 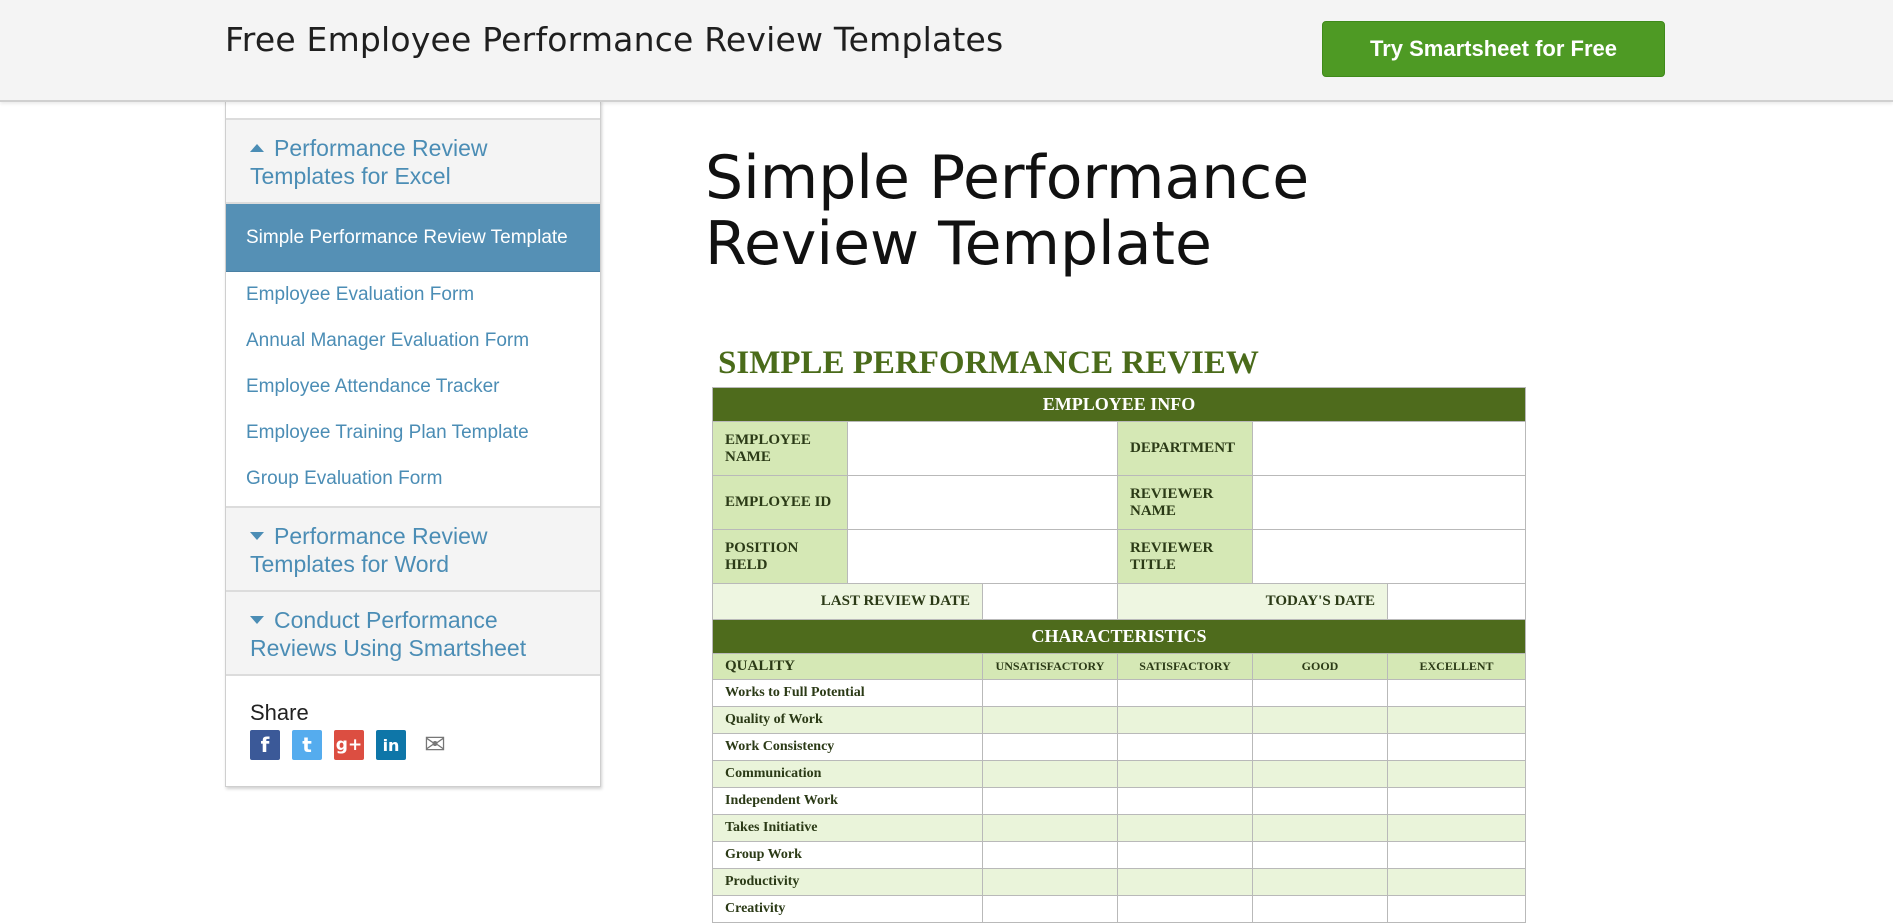 What do you see at coordinates (1119, 801) in the screenshot?
I see `table-row: Independent Work` at bounding box center [1119, 801].